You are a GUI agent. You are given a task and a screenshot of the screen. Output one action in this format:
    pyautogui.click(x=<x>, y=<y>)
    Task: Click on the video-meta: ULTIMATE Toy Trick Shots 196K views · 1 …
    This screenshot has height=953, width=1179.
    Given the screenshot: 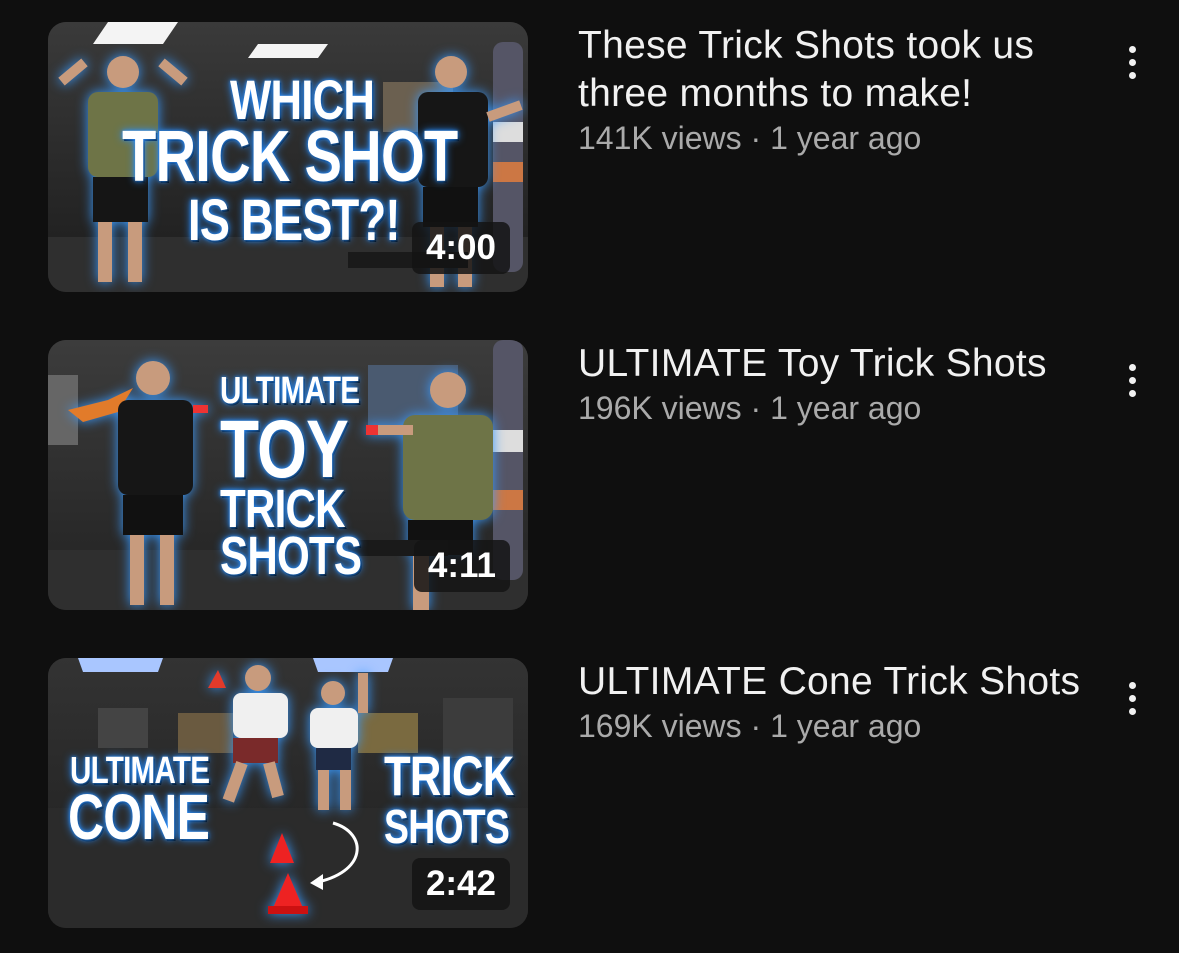 What is the action you would take?
    pyautogui.click(x=838, y=384)
    